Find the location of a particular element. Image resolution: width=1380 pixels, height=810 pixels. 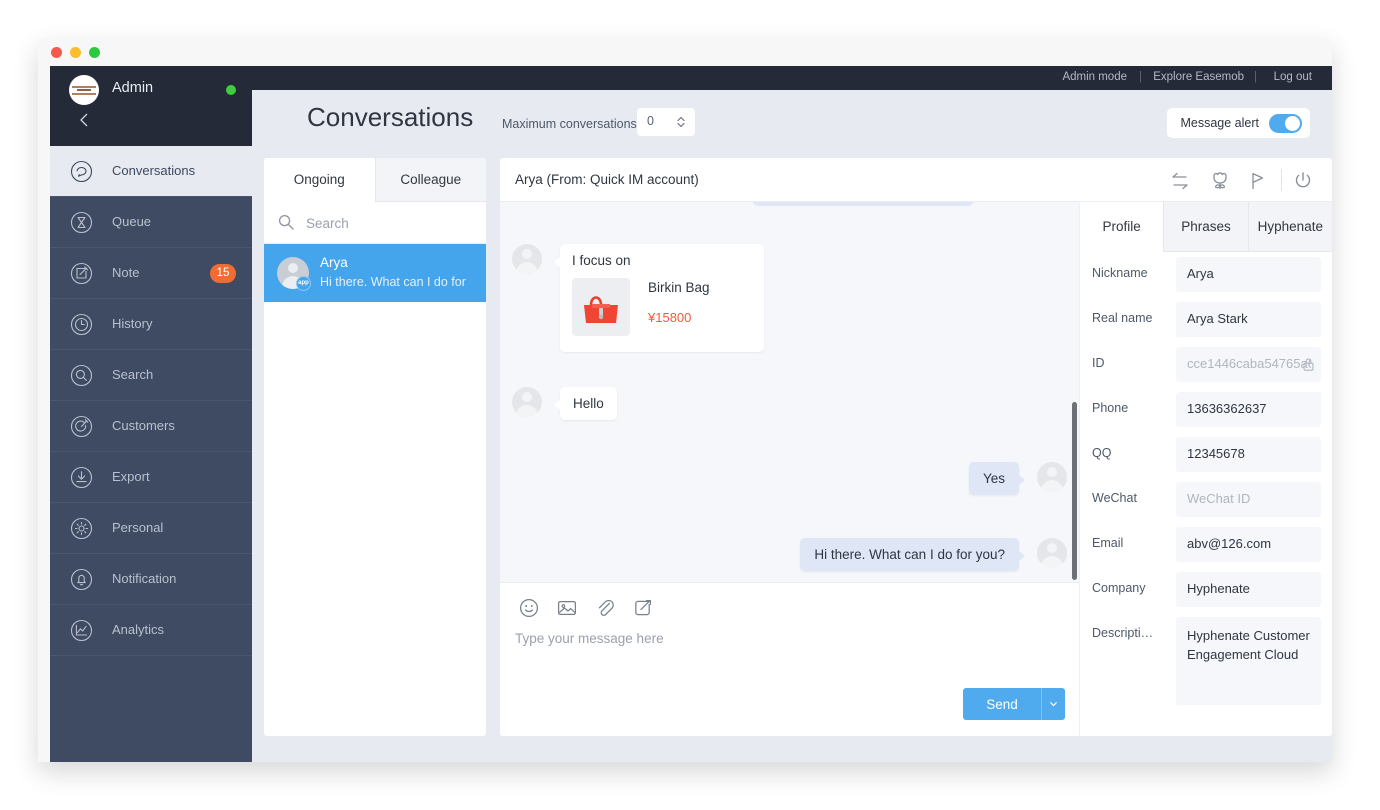

send-button: Send is located at coordinates (1002, 704).